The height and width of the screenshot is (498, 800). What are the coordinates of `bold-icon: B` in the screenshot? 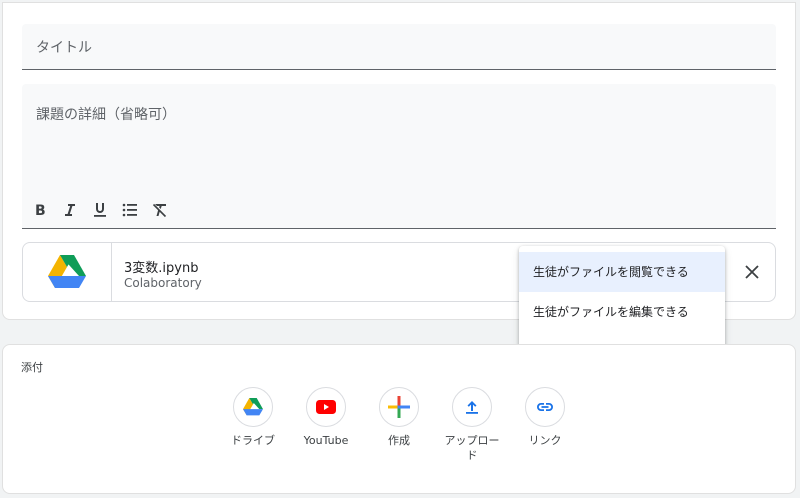 It's located at (40, 211).